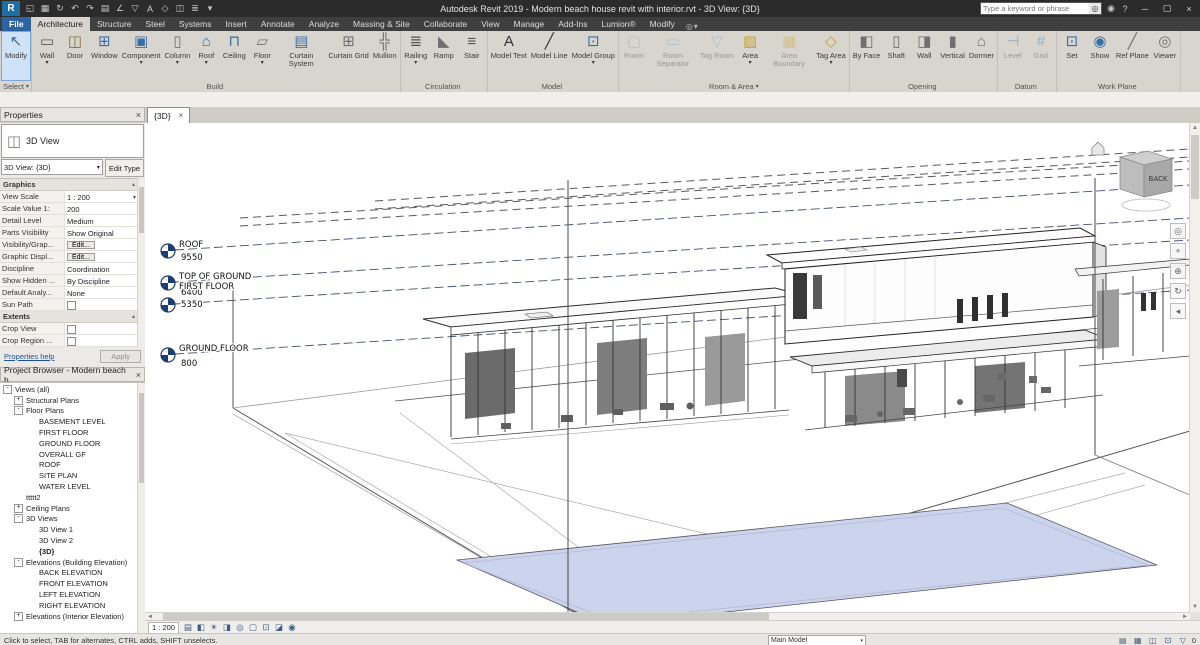 Image resolution: width=1200 pixels, height=645 pixels. What do you see at coordinates (692, 26) in the screenshot?
I see `modify-selector: ◎ ▾` at bounding box center [692, 26].